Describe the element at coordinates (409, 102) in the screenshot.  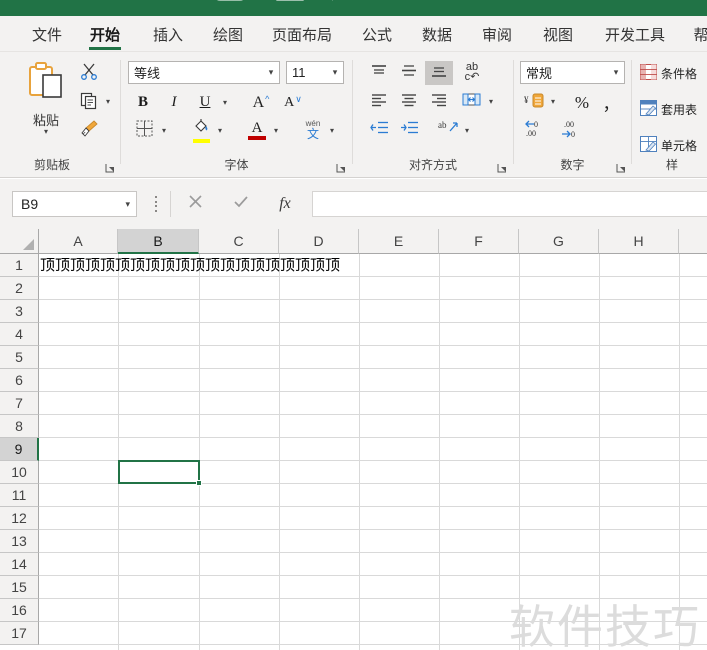
I see `align-center-button` at that location.